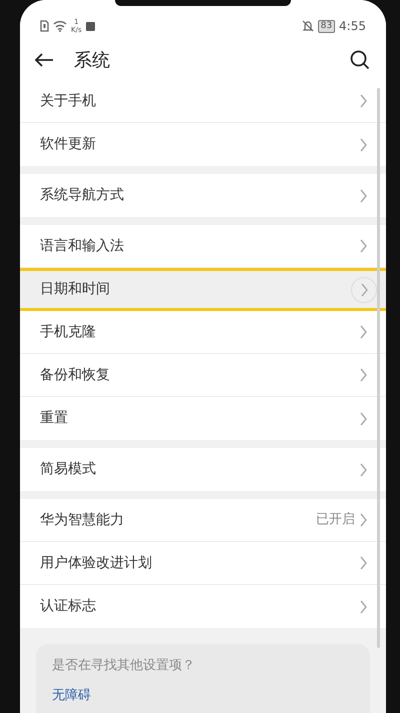 This screenshot has height=713, width=400. What do you see at coordinates (352, 26) in the screenshot?
I see `clock-time: 4:55` at bounding box center [352, 26].